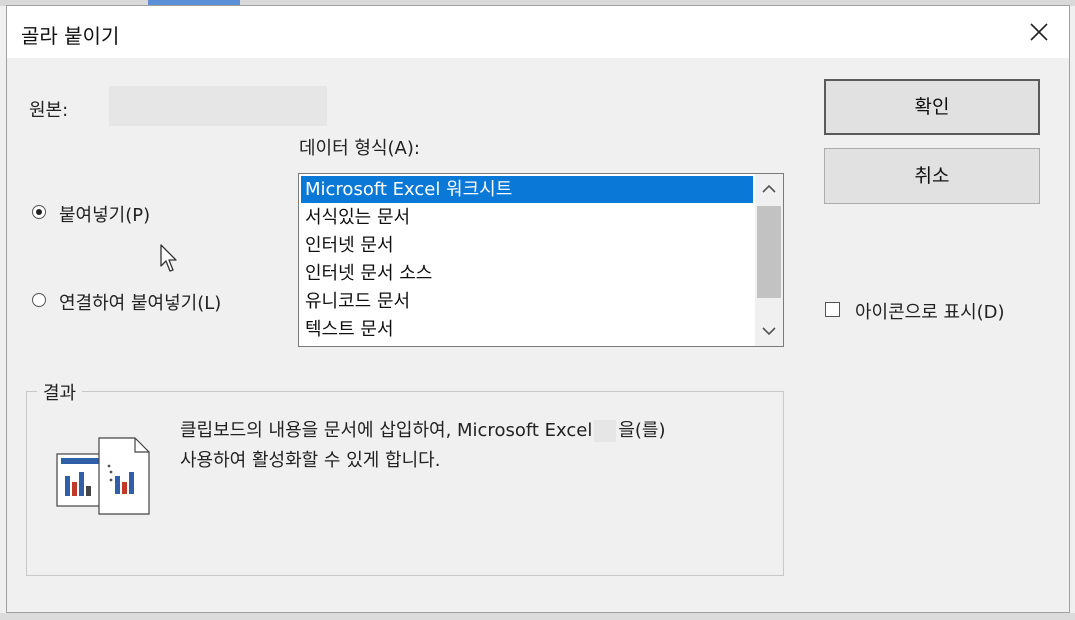  What do you see at coordinates (932, 176) in the screenshot?
I see `cancel-button: 취소` at bounding box center [932, 176].